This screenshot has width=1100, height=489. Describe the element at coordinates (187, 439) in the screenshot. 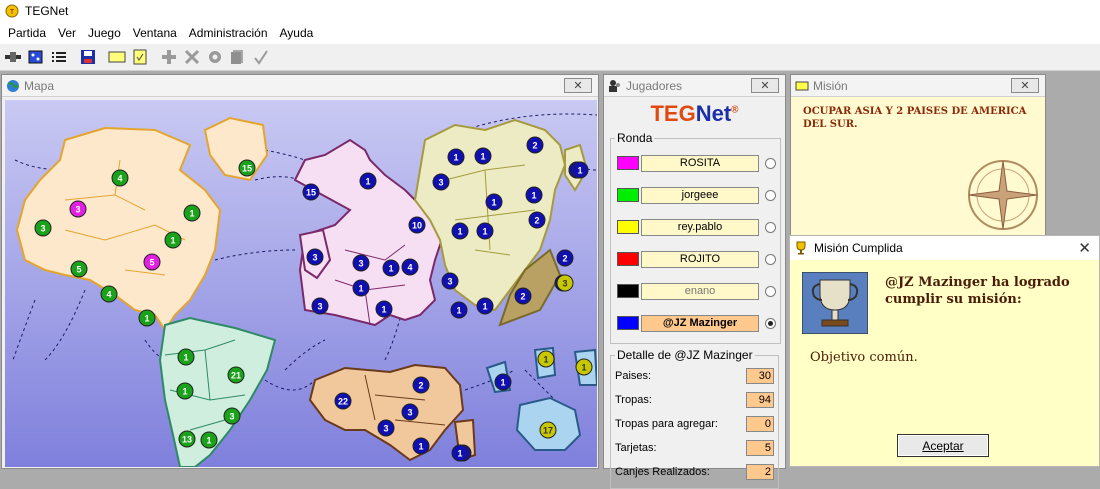

I see `army-marker: 13` at that location.